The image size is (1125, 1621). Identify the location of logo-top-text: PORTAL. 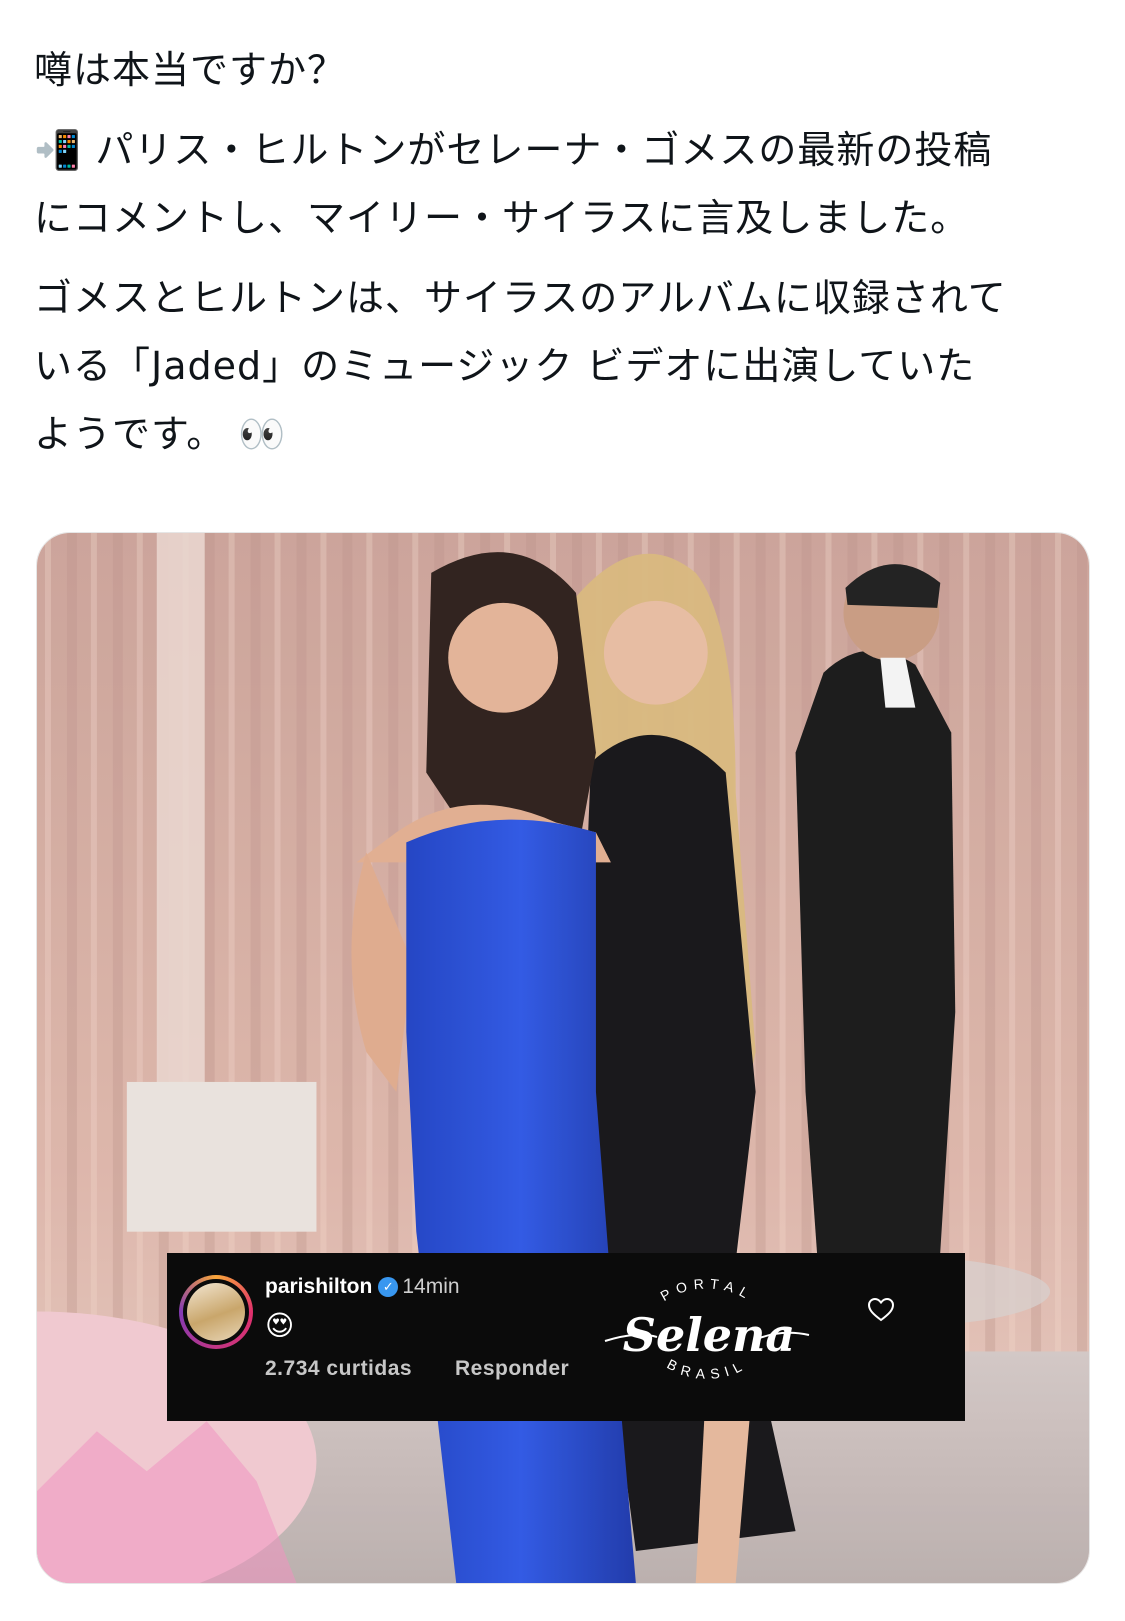
(704, 1289).